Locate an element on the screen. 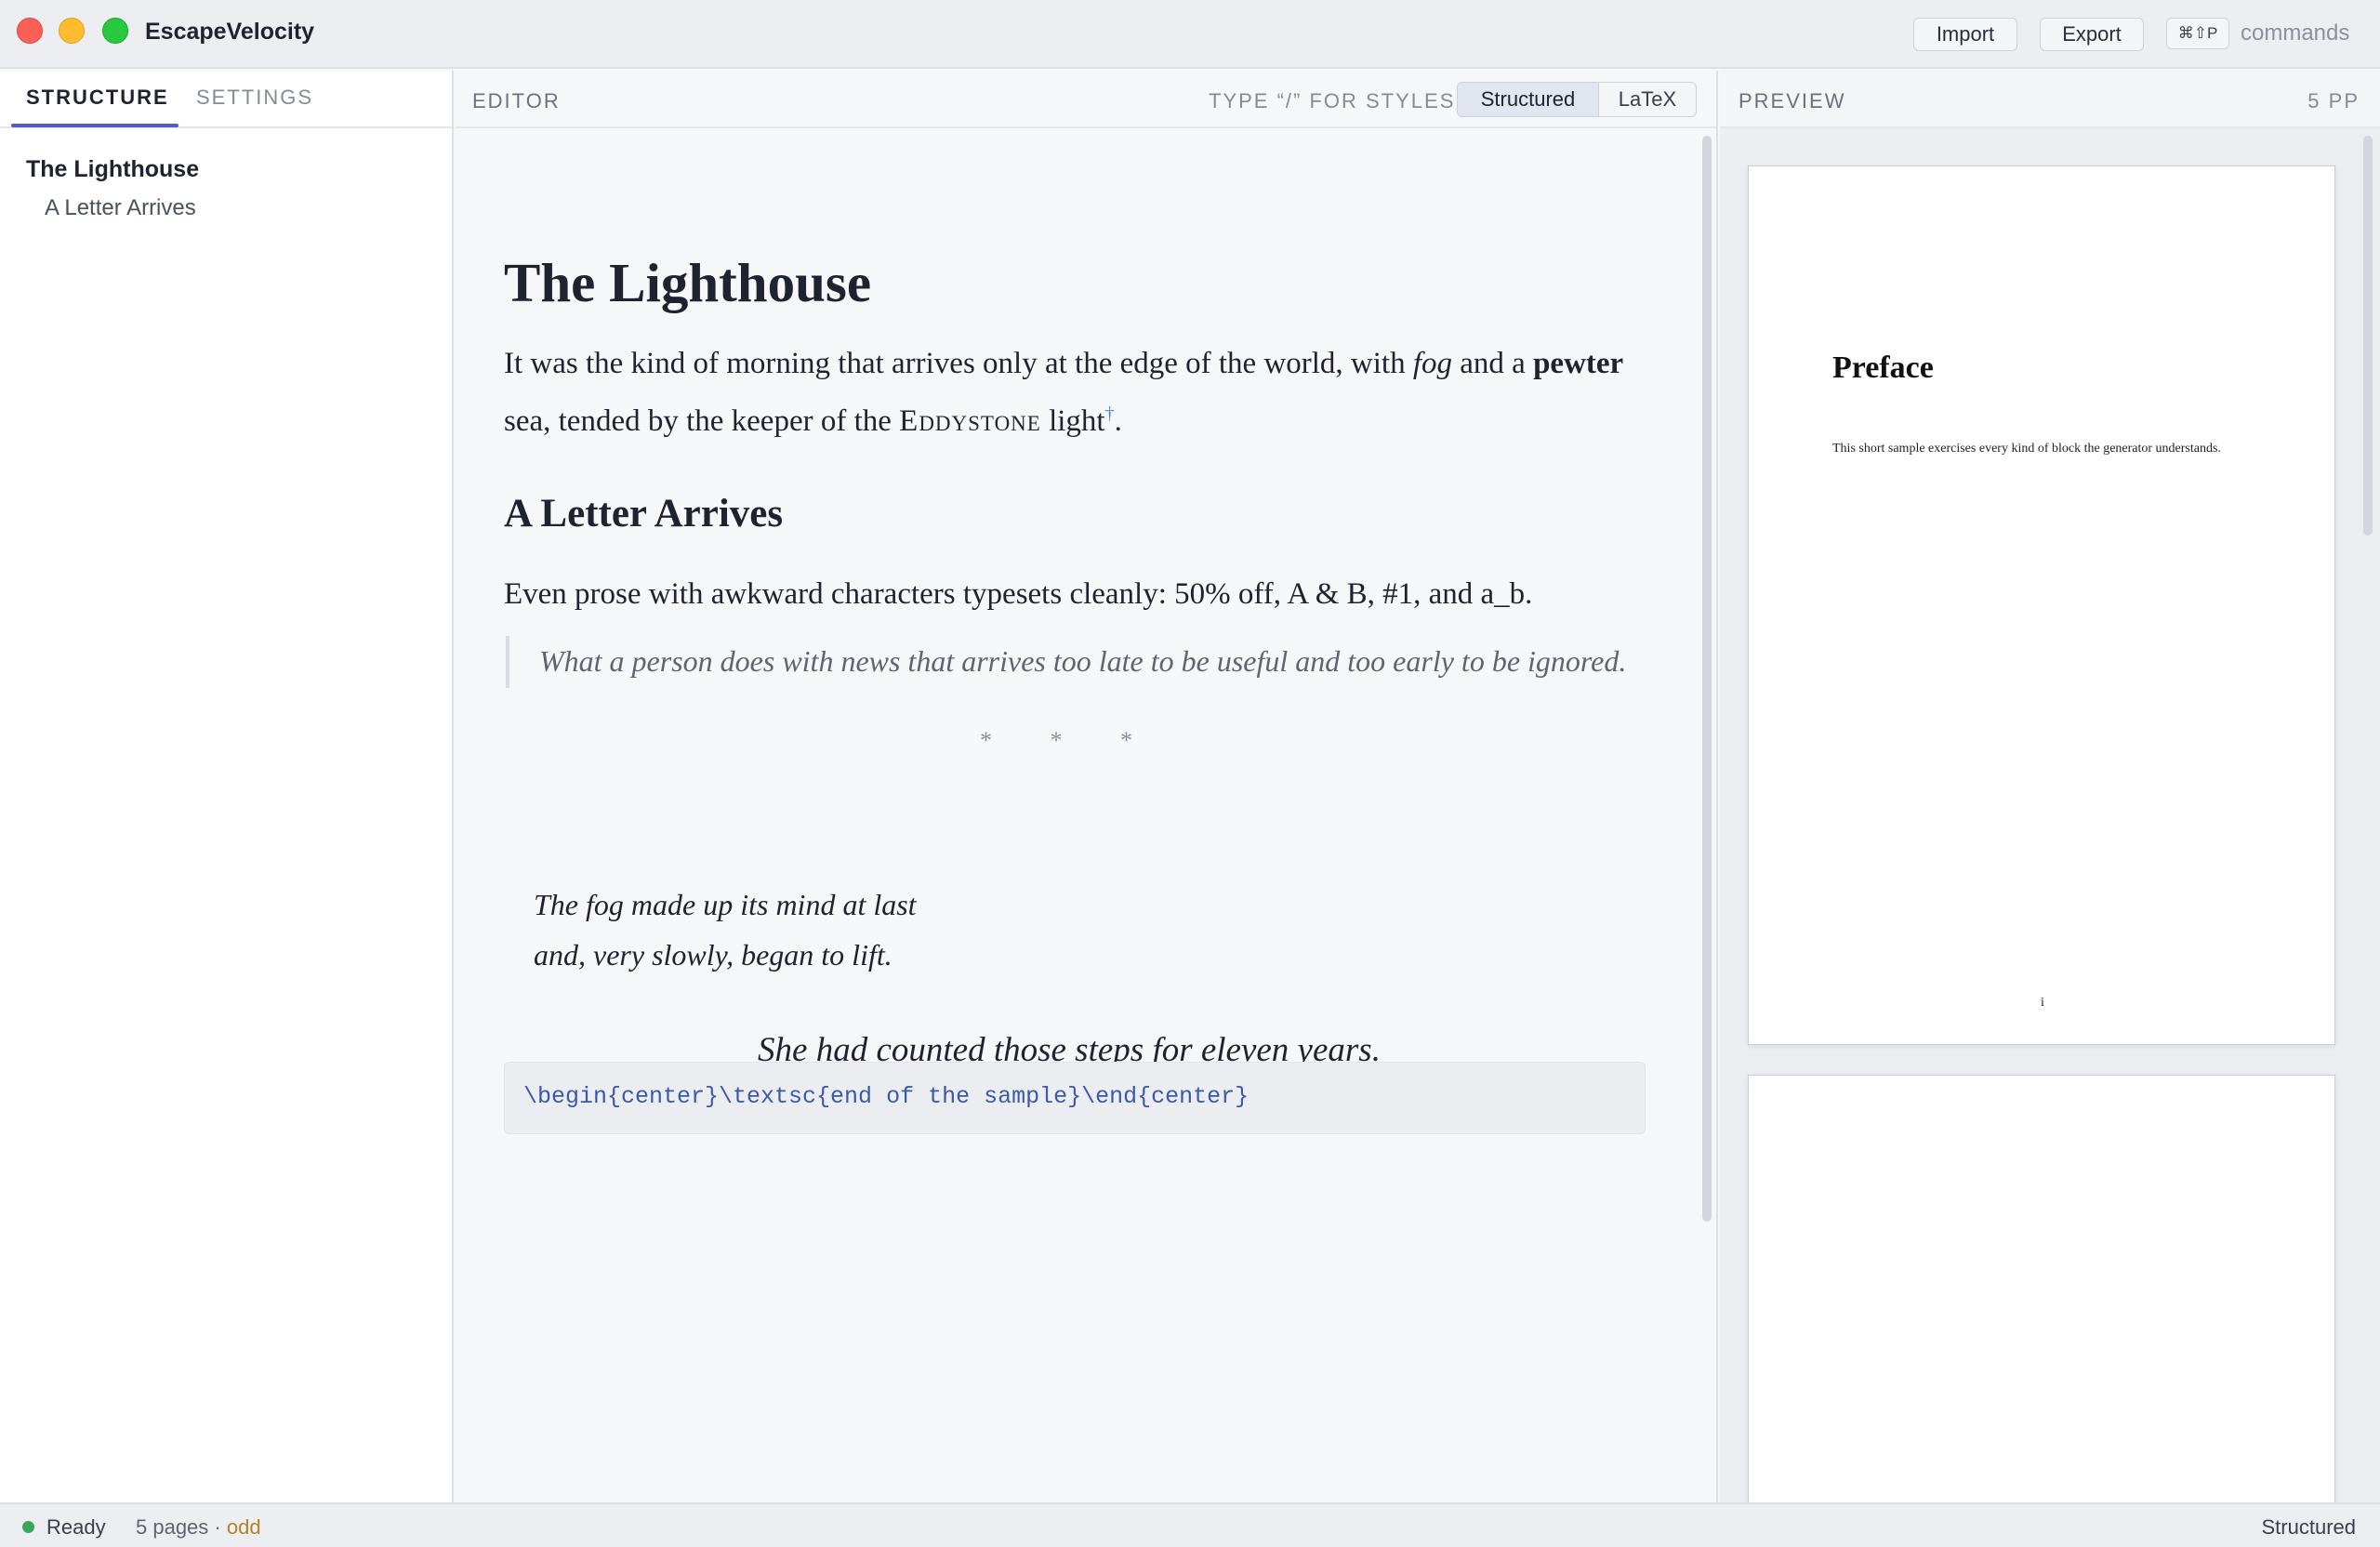  preview-page is located at coordinates (2041, 1298).